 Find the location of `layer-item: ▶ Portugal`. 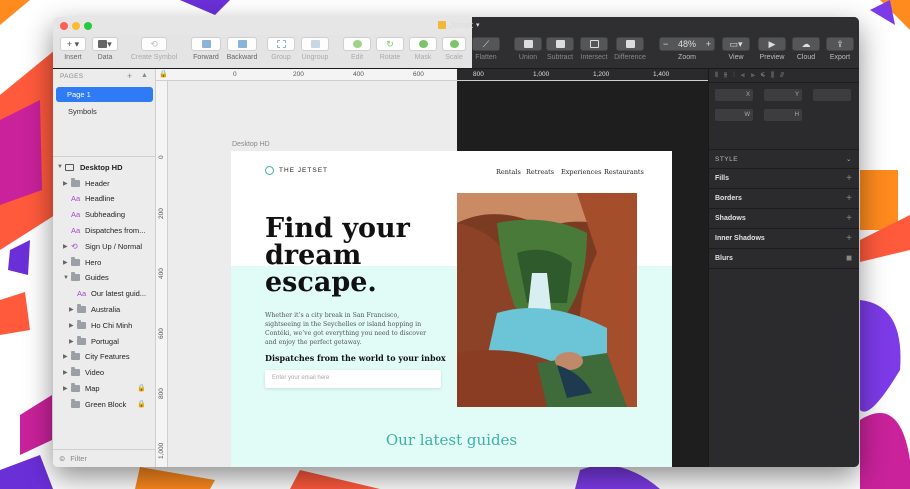

layer-item: ▶ Portugal is located at coordinates (94, 341).